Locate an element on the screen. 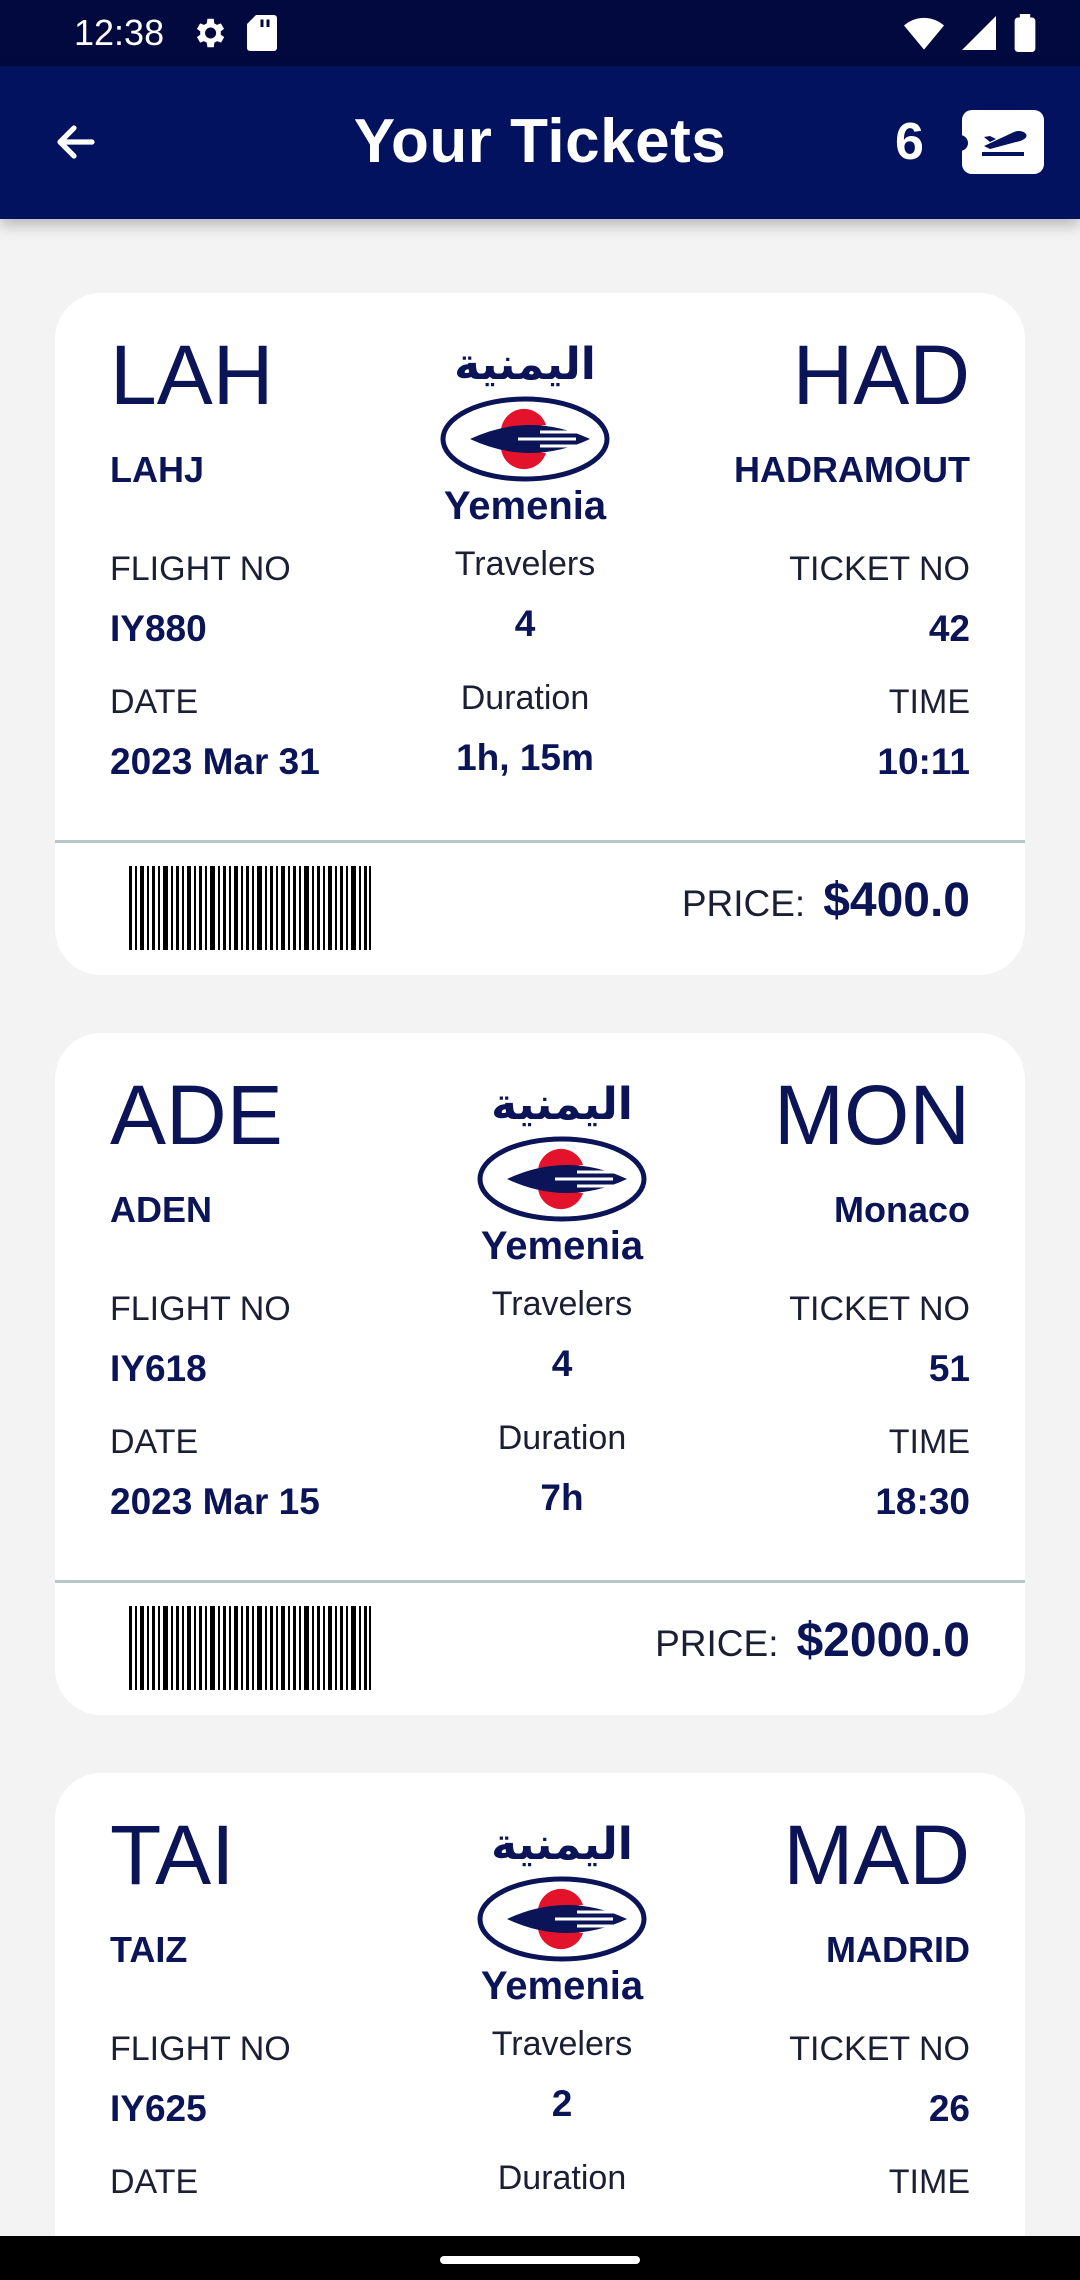  price-value: $2000.0 is located at coordinates (883, 1640).